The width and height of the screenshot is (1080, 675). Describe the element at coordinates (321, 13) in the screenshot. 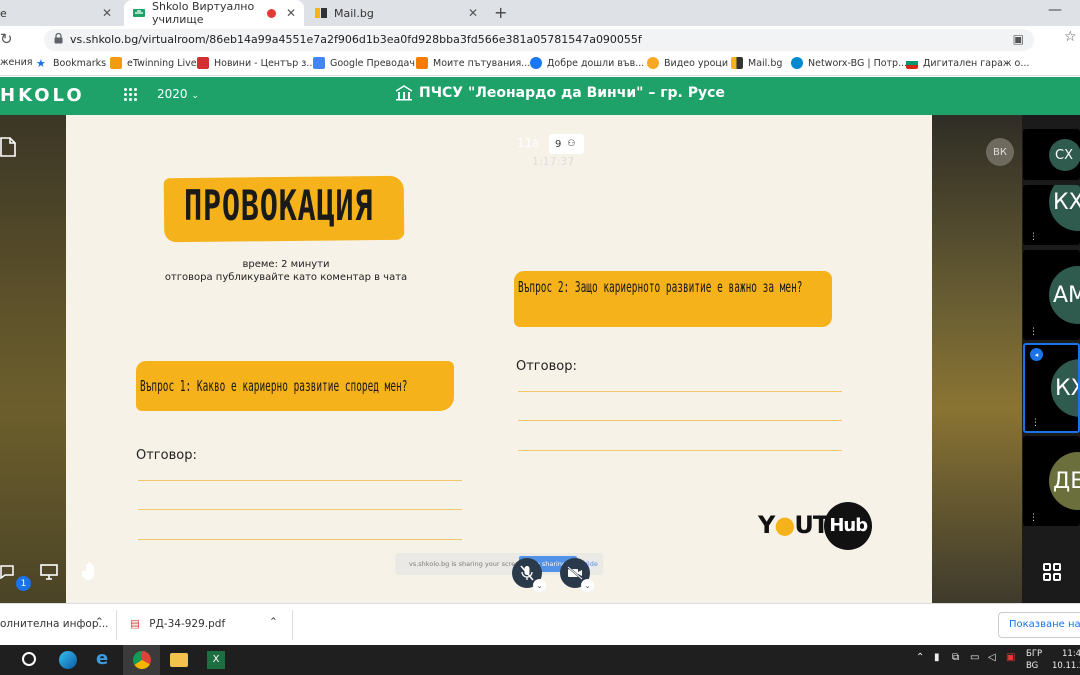

I see `mailbg-favicon-icon` at that location.